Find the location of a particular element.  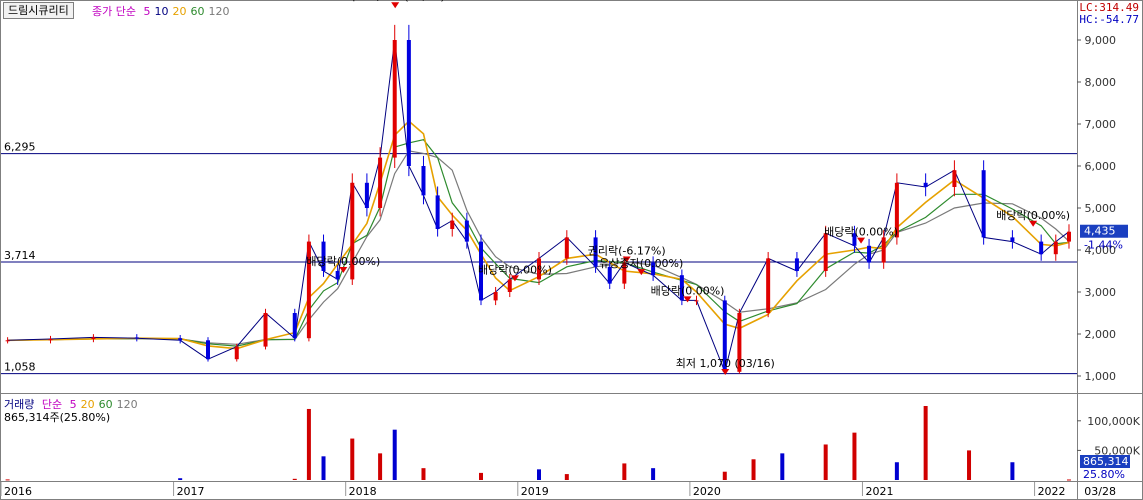

price-tick-label: 1,000 is located at coordinates (1101, 376).